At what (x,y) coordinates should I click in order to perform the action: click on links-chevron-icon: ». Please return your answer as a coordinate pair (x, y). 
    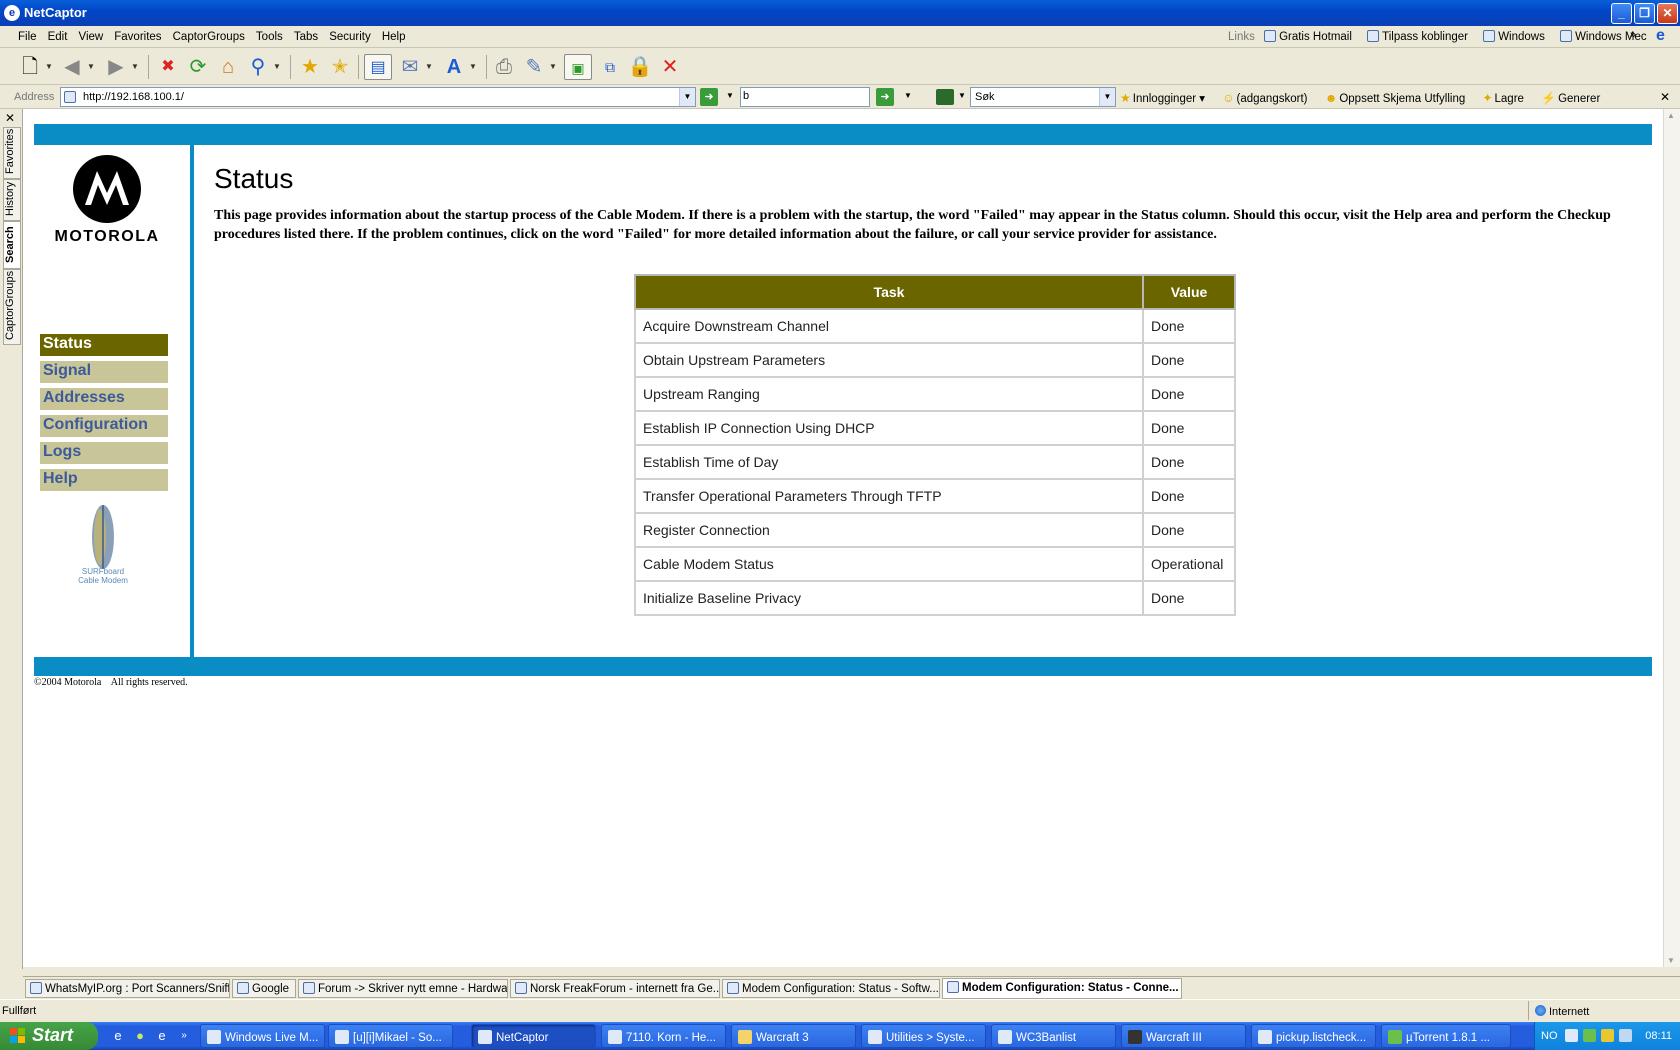
    Looking at the image, I should click on (1633, 35).